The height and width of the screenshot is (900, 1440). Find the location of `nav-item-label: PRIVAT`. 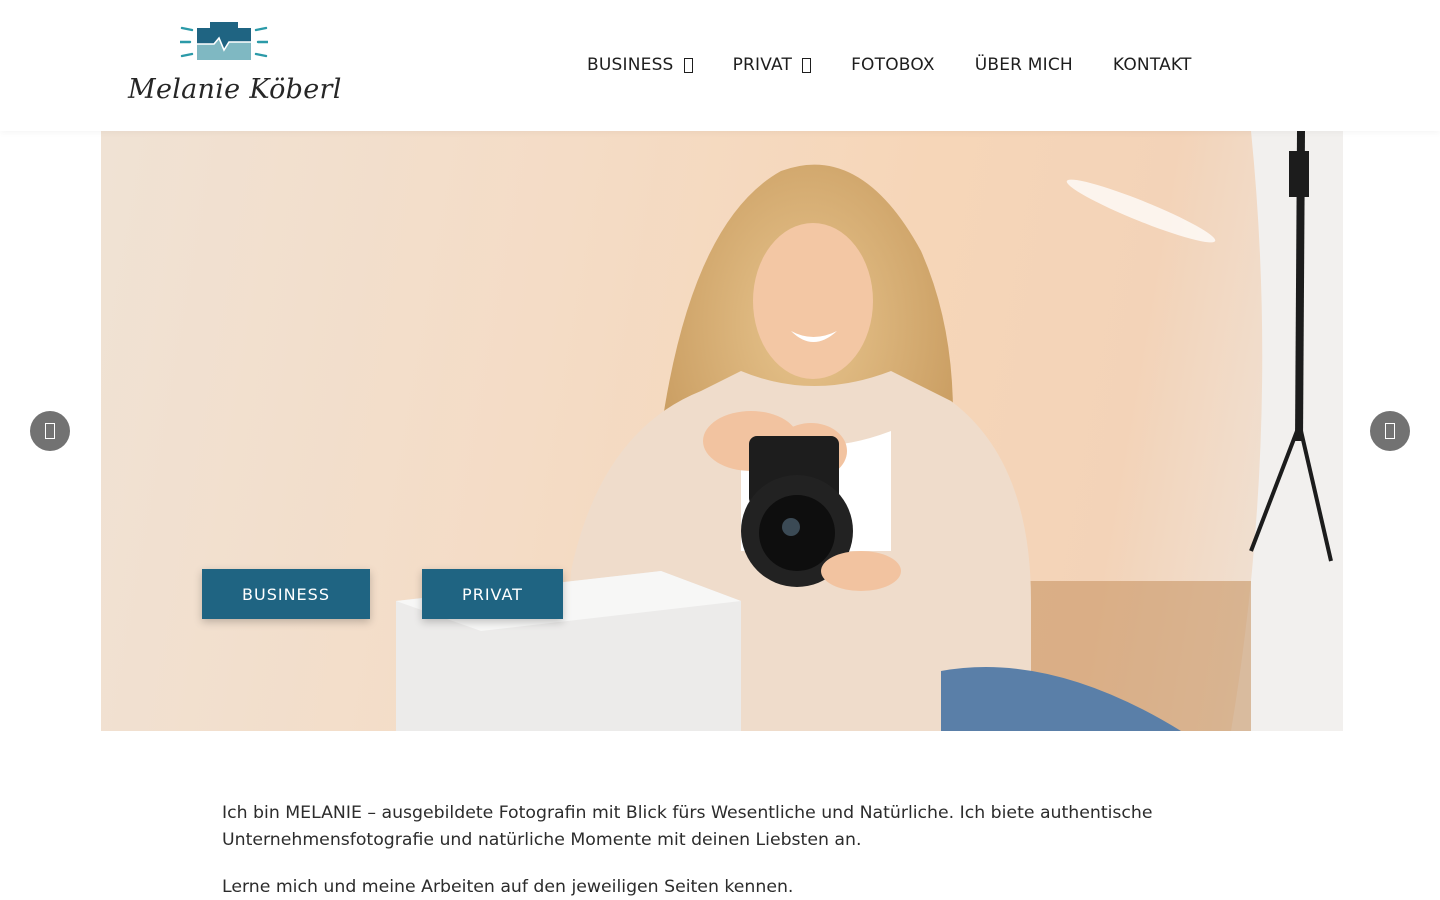

nav-item-label: PRIVAT is located at coordinates (762, 65).